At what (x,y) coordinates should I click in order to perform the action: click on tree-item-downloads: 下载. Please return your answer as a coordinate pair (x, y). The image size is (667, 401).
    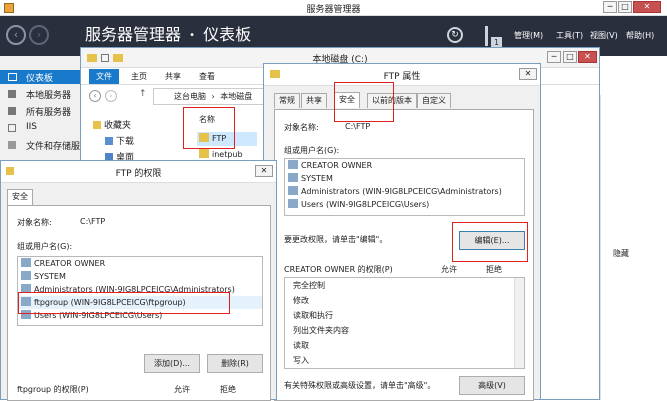
    Looking at the image, I should click on (119, 140).